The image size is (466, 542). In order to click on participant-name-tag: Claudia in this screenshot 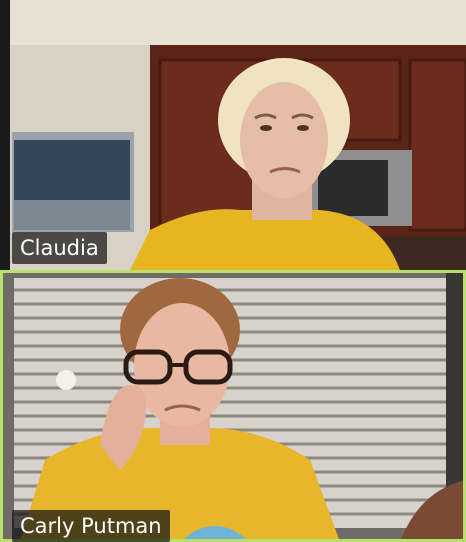, I will do `click(59, 248)`.